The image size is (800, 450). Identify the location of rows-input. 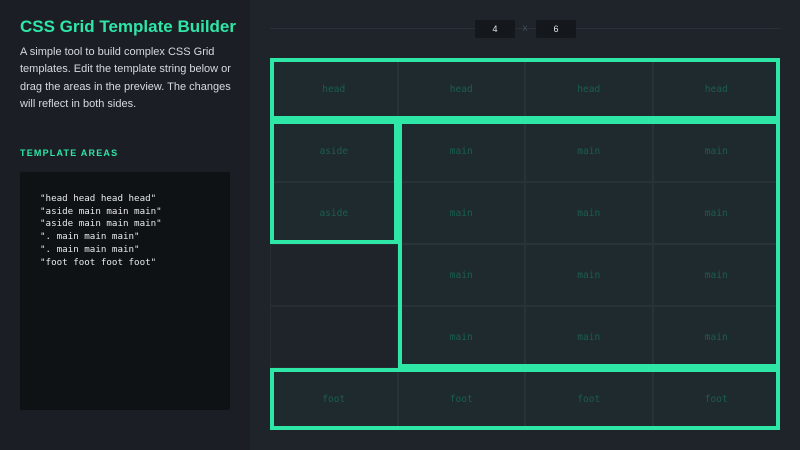
(556, 29).